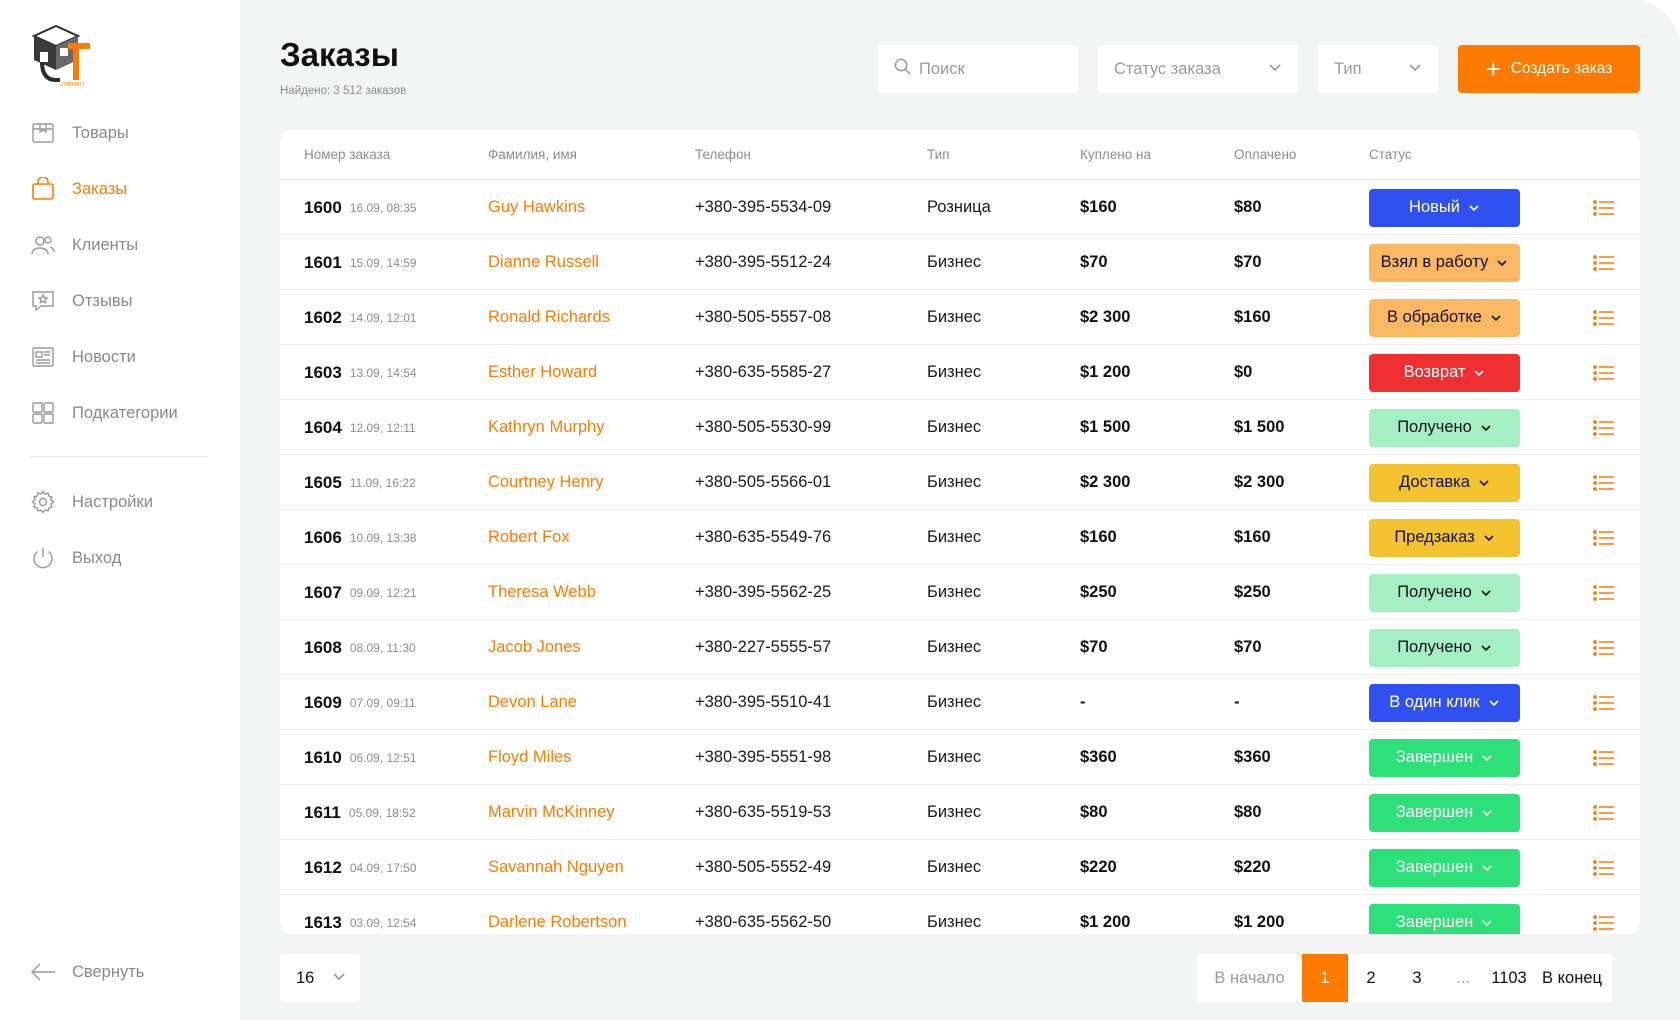 Image resolution: width=1680 pixels, height=1020 pixels. I want to click on status-filter-label: Статус заказа, so click(1167, 68).